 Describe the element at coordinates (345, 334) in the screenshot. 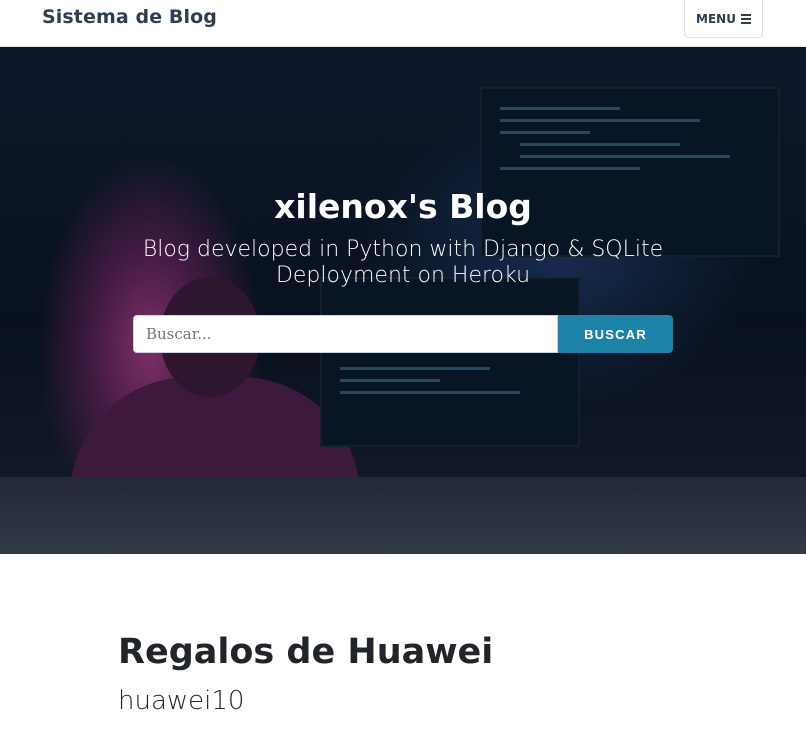

I see `search-input` at that location.